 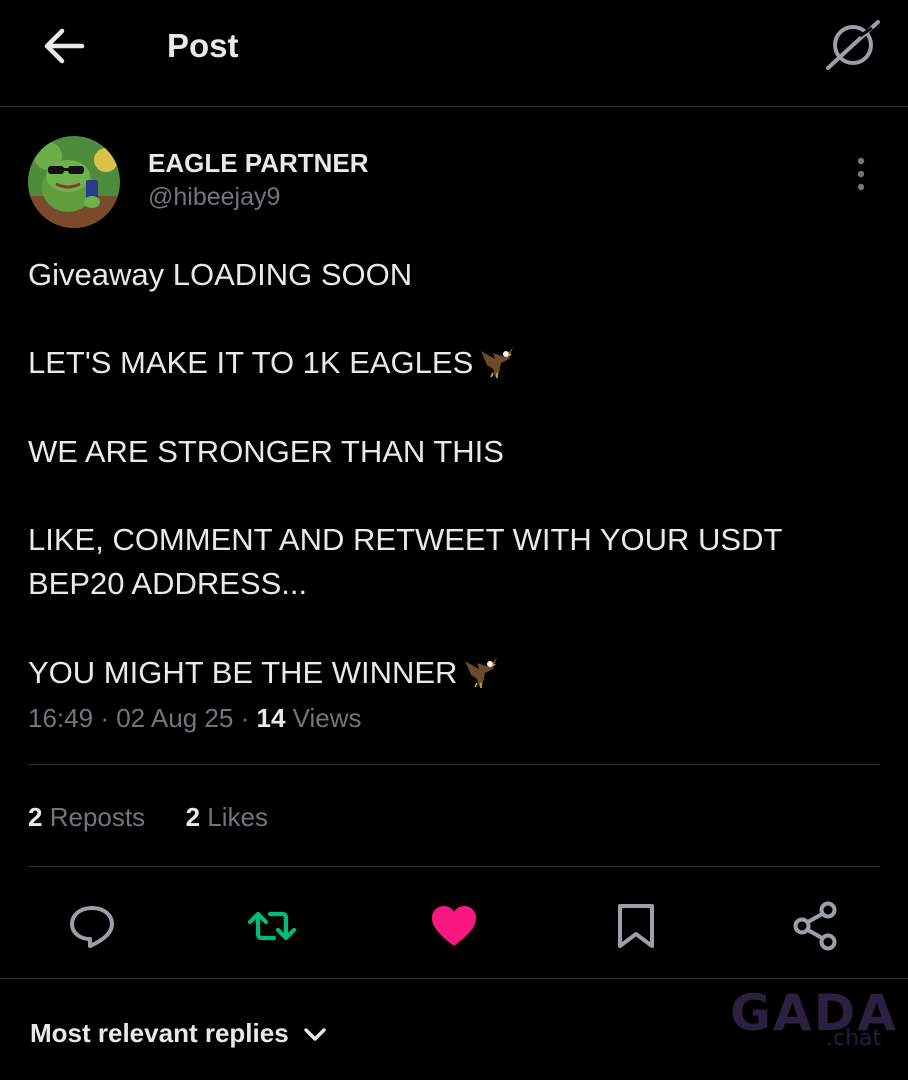 What do you see at coordinates (314, 1034) in the screenshot?
I see `chevron-down-icon` at bounding box center [314, 1034].